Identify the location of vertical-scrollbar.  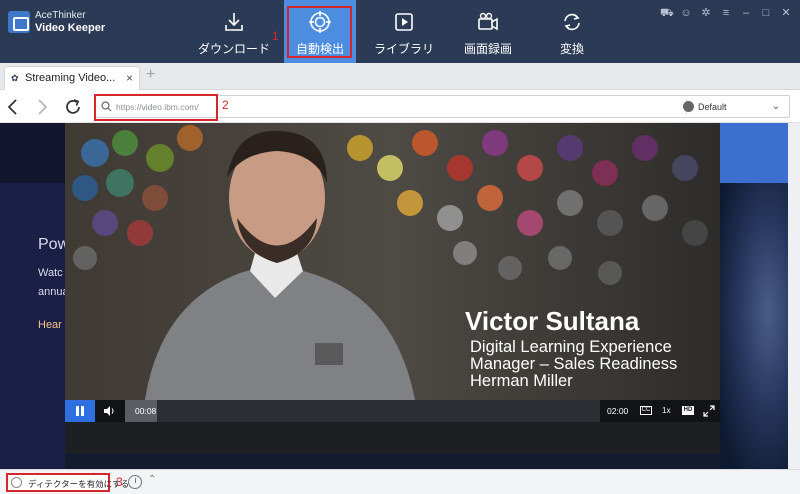
(794, 296).